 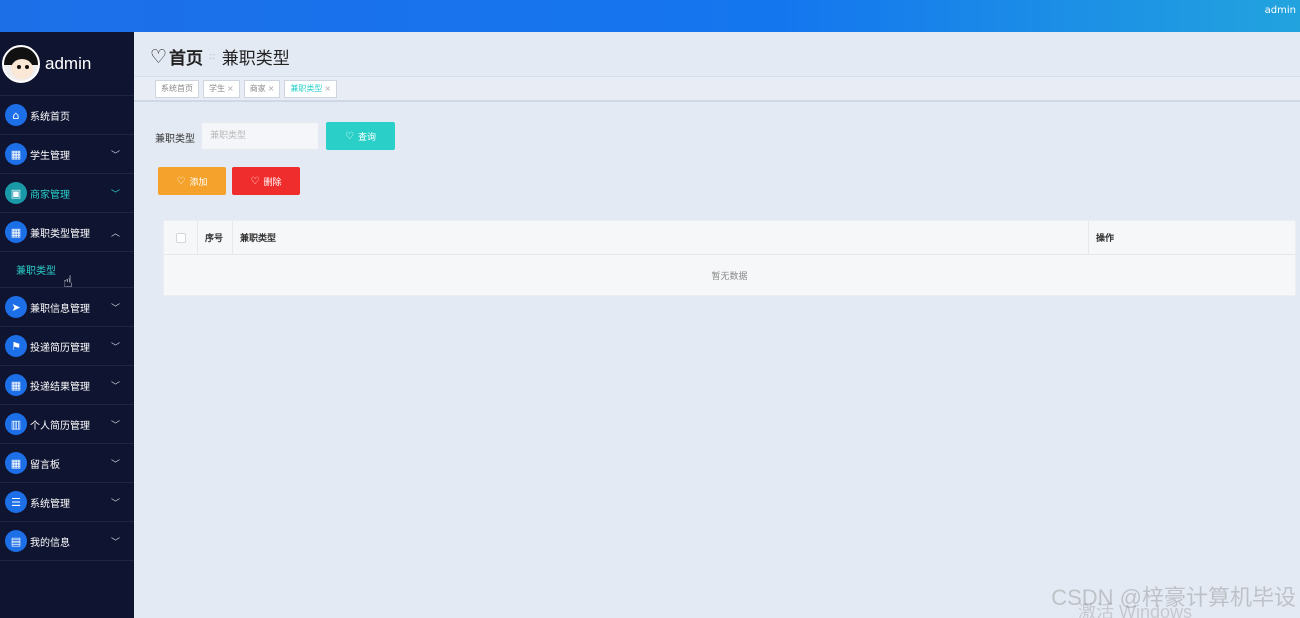 What do you see at coordinates (60, 387) in the screenshot?
I see `sidebar-item-label: 投递结果管理` at bounding box center [60, 387].